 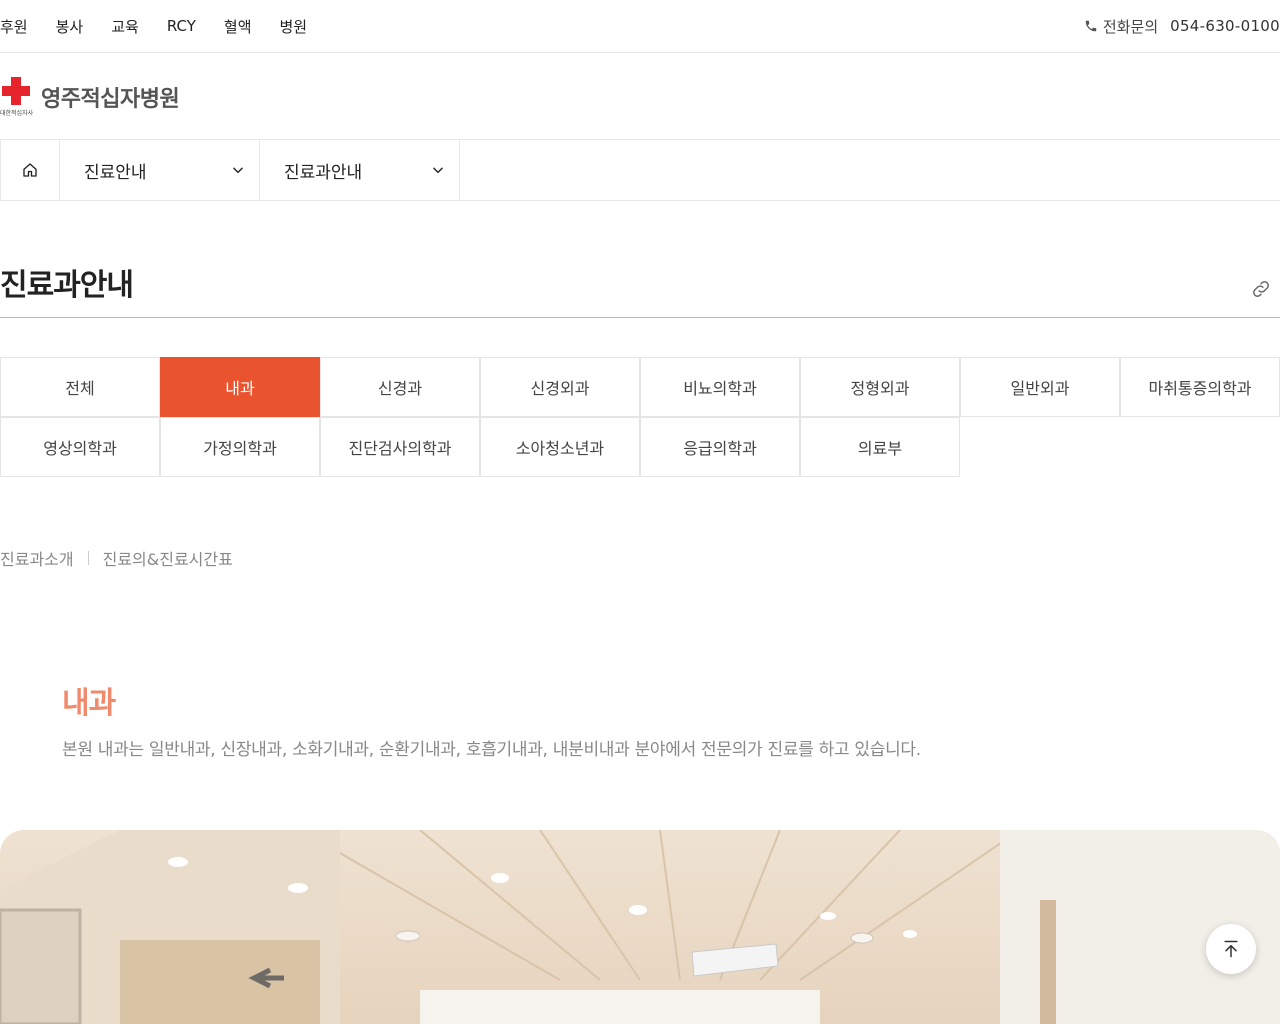 What do you see at coordinates (880, 447) in the screenshot?
I see `dept-tab-medical-department: 의료부` at bounding box center [880, 447].